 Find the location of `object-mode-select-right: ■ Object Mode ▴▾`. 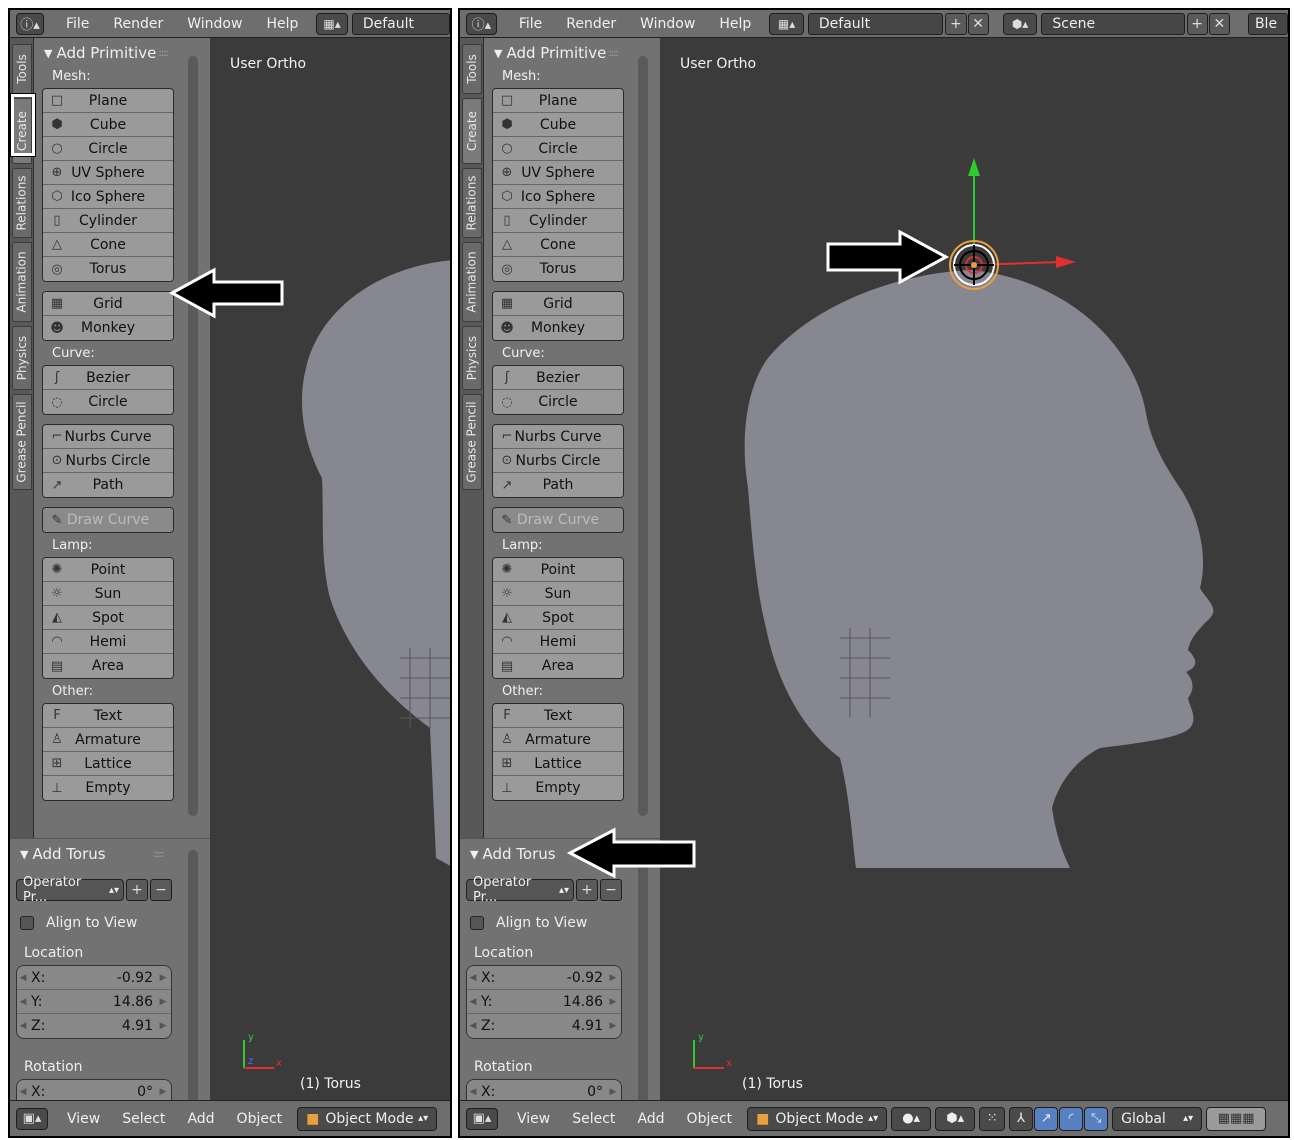

object-mode-select-right: ■ Object Mode ▴▾ is located at coordinates (817, 1118).